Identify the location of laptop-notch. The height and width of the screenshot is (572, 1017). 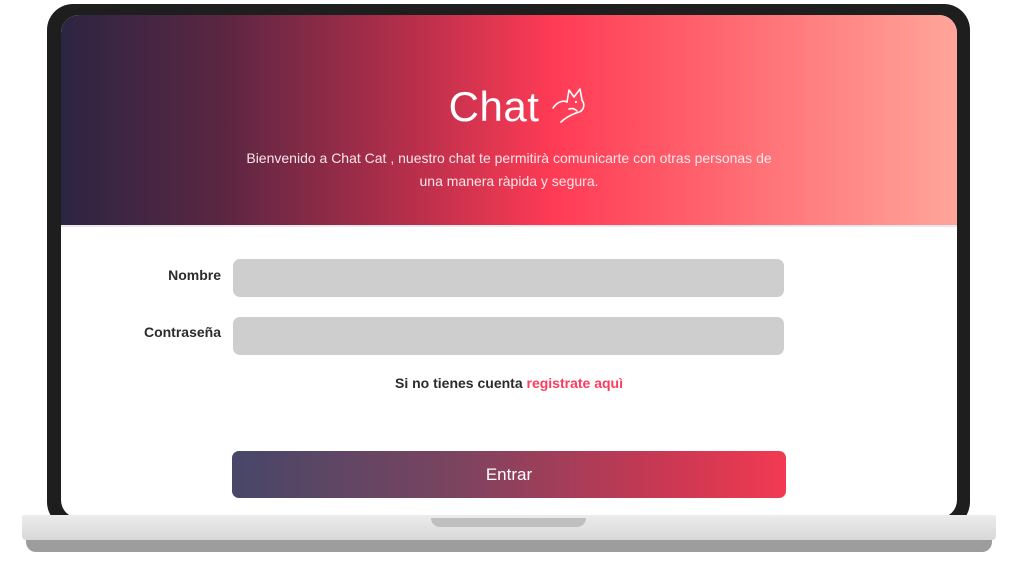
(508, 522).